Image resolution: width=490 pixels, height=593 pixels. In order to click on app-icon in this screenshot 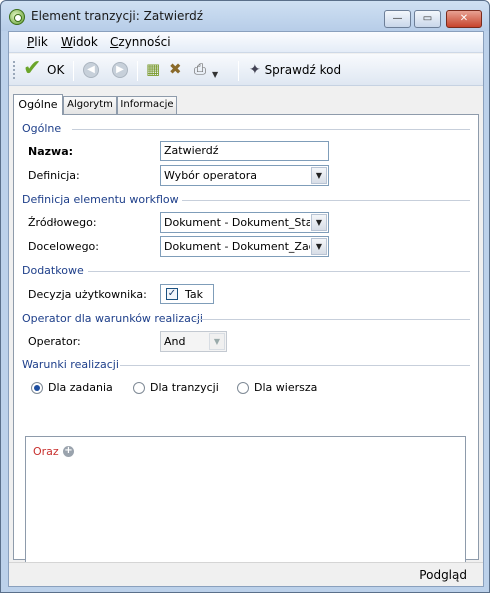, I will do `click(17, 17)`.